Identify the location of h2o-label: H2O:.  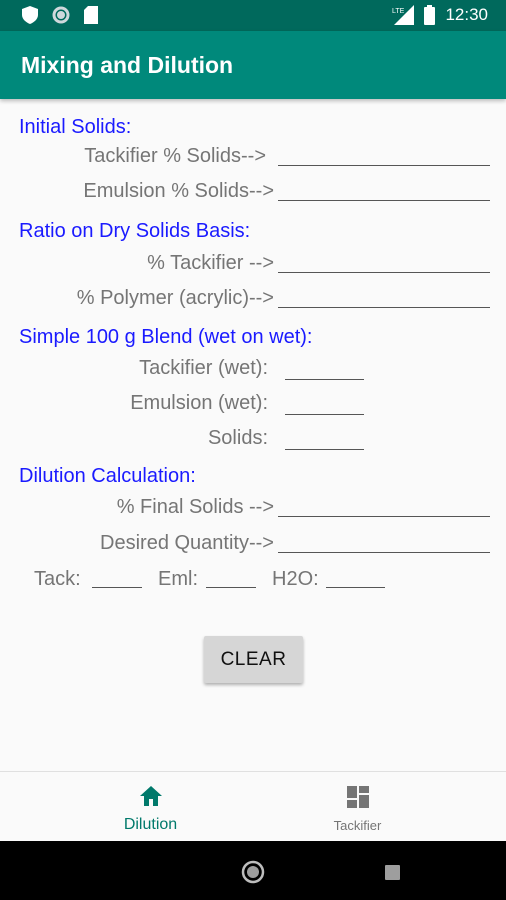
(295, 579).